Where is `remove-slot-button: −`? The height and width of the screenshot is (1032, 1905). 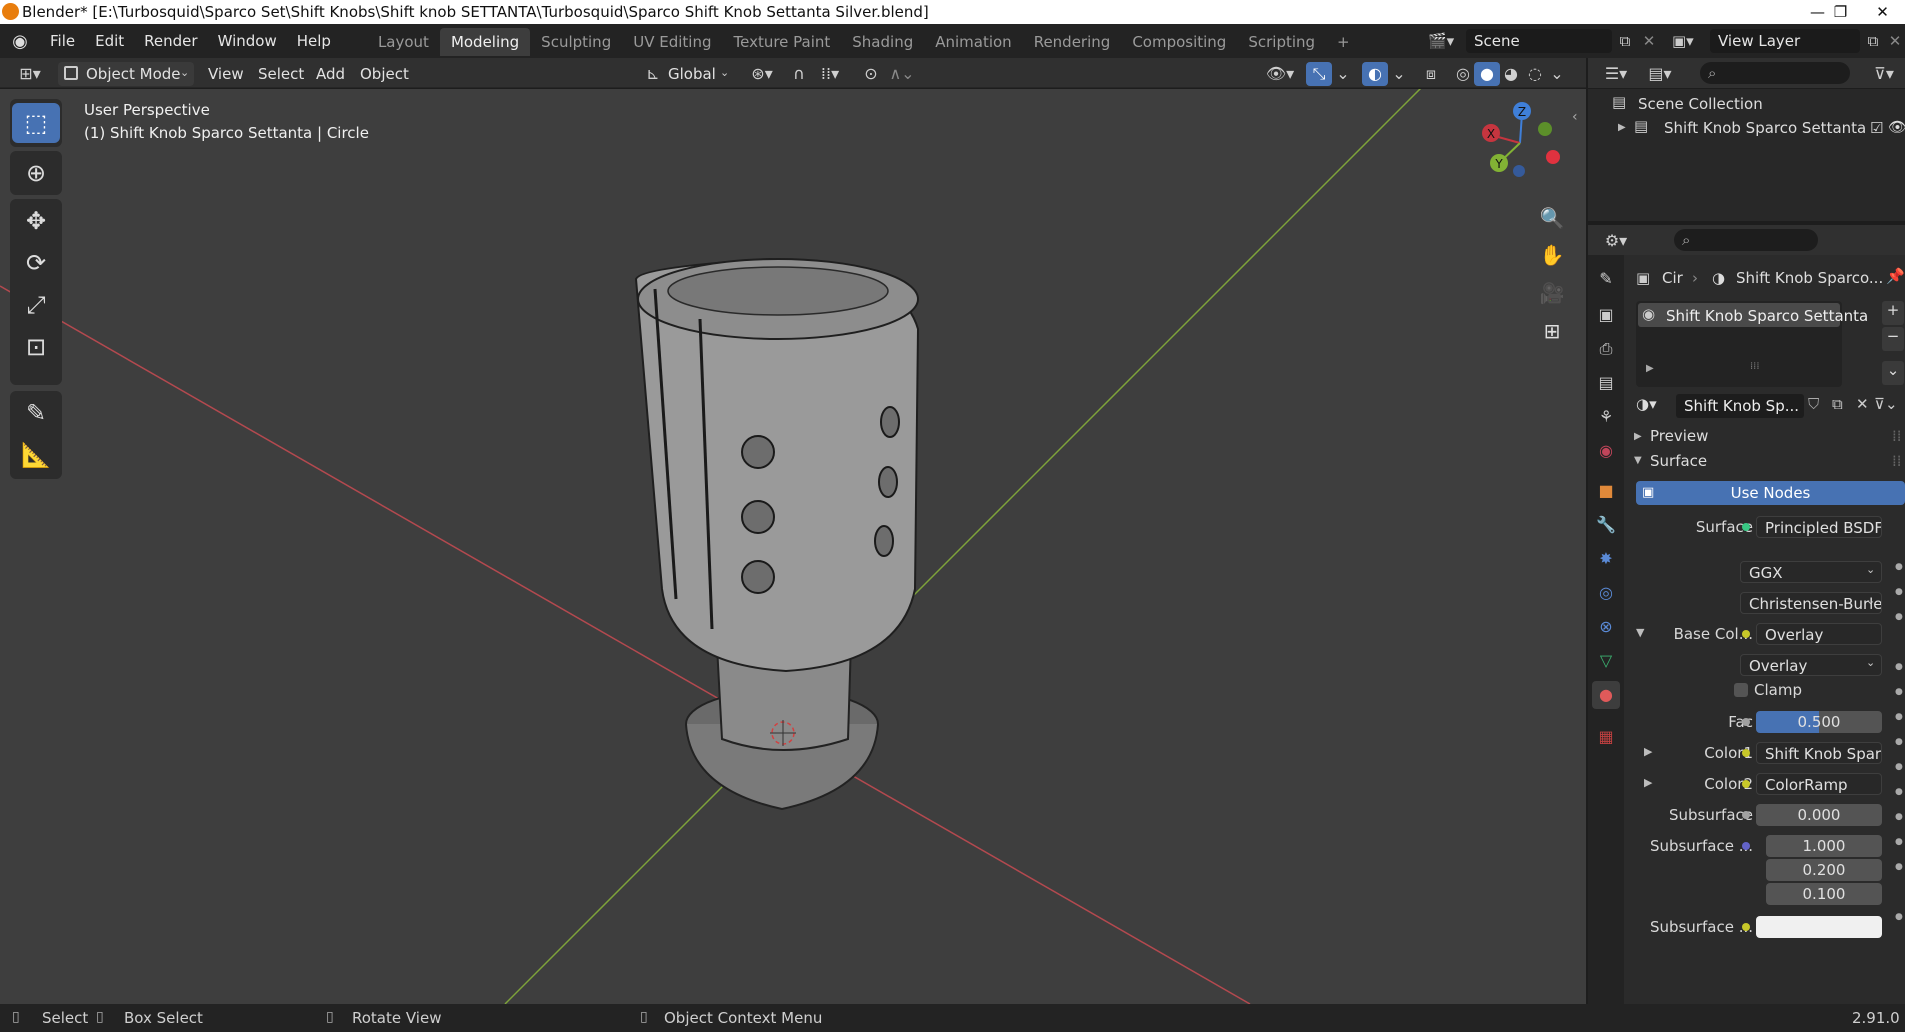
remove-slot-button: − is located at coordinates (1893, 339).